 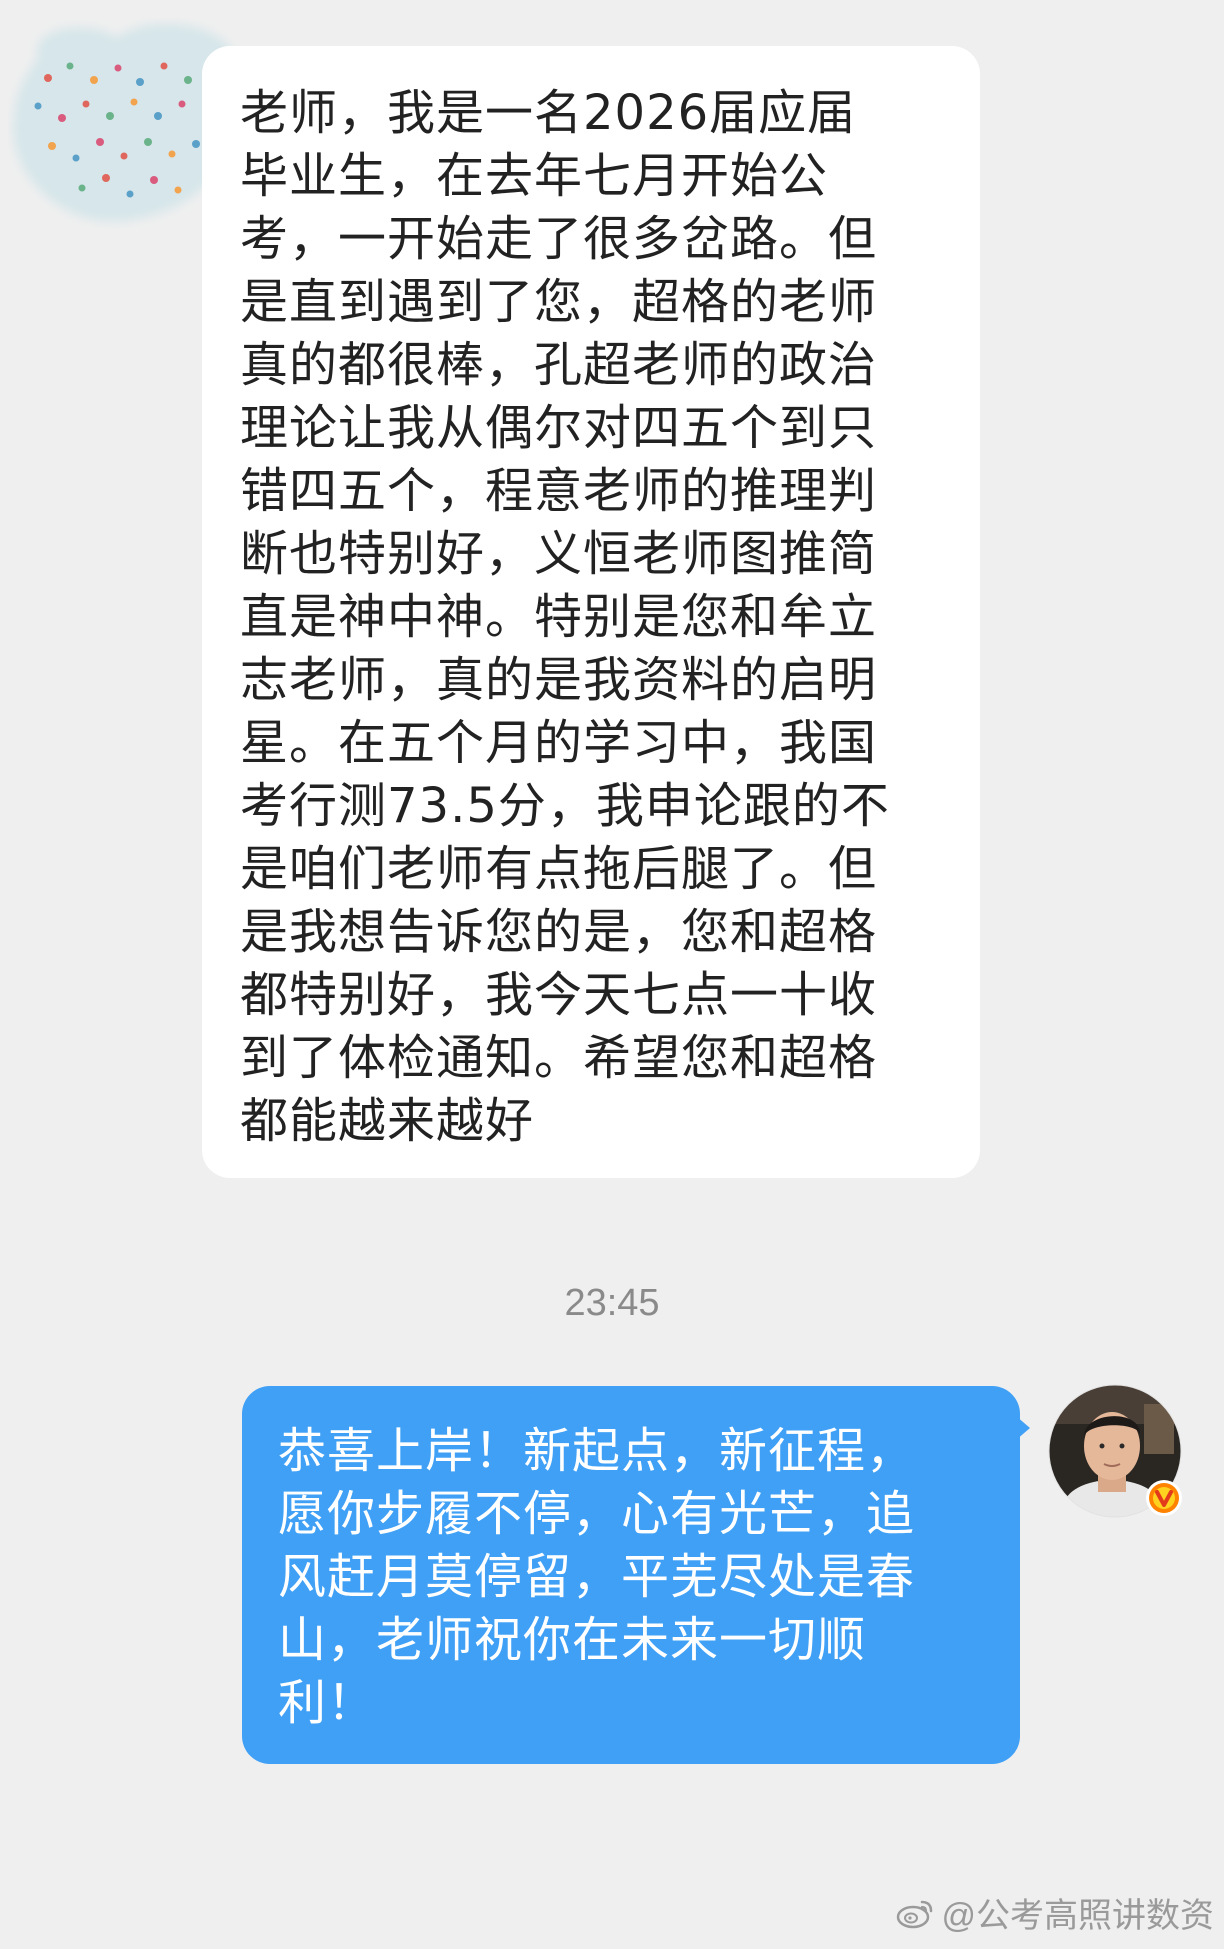 What do you see at coordinates (559, 554) in the screenshot?
I see `message-line: 断也特别好，义恒老师图推简` at bounding box center [559, 554].